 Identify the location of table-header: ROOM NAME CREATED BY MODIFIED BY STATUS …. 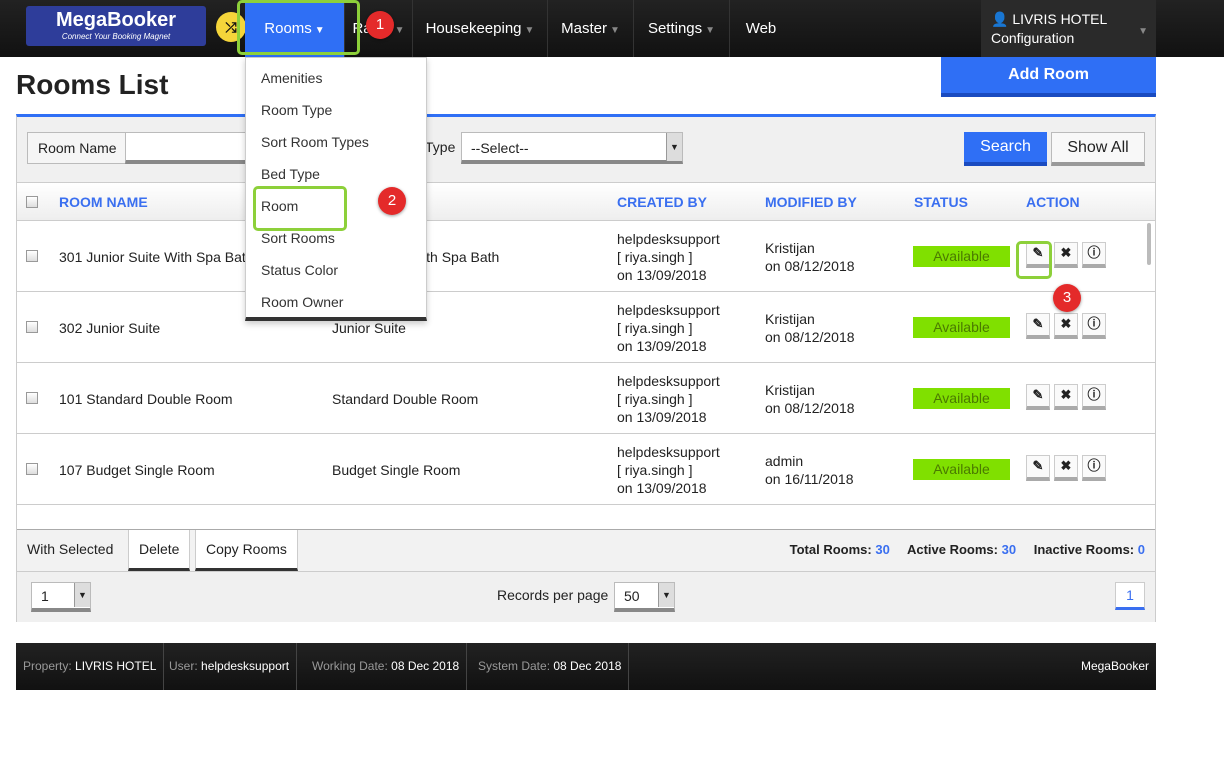
(586, 202).